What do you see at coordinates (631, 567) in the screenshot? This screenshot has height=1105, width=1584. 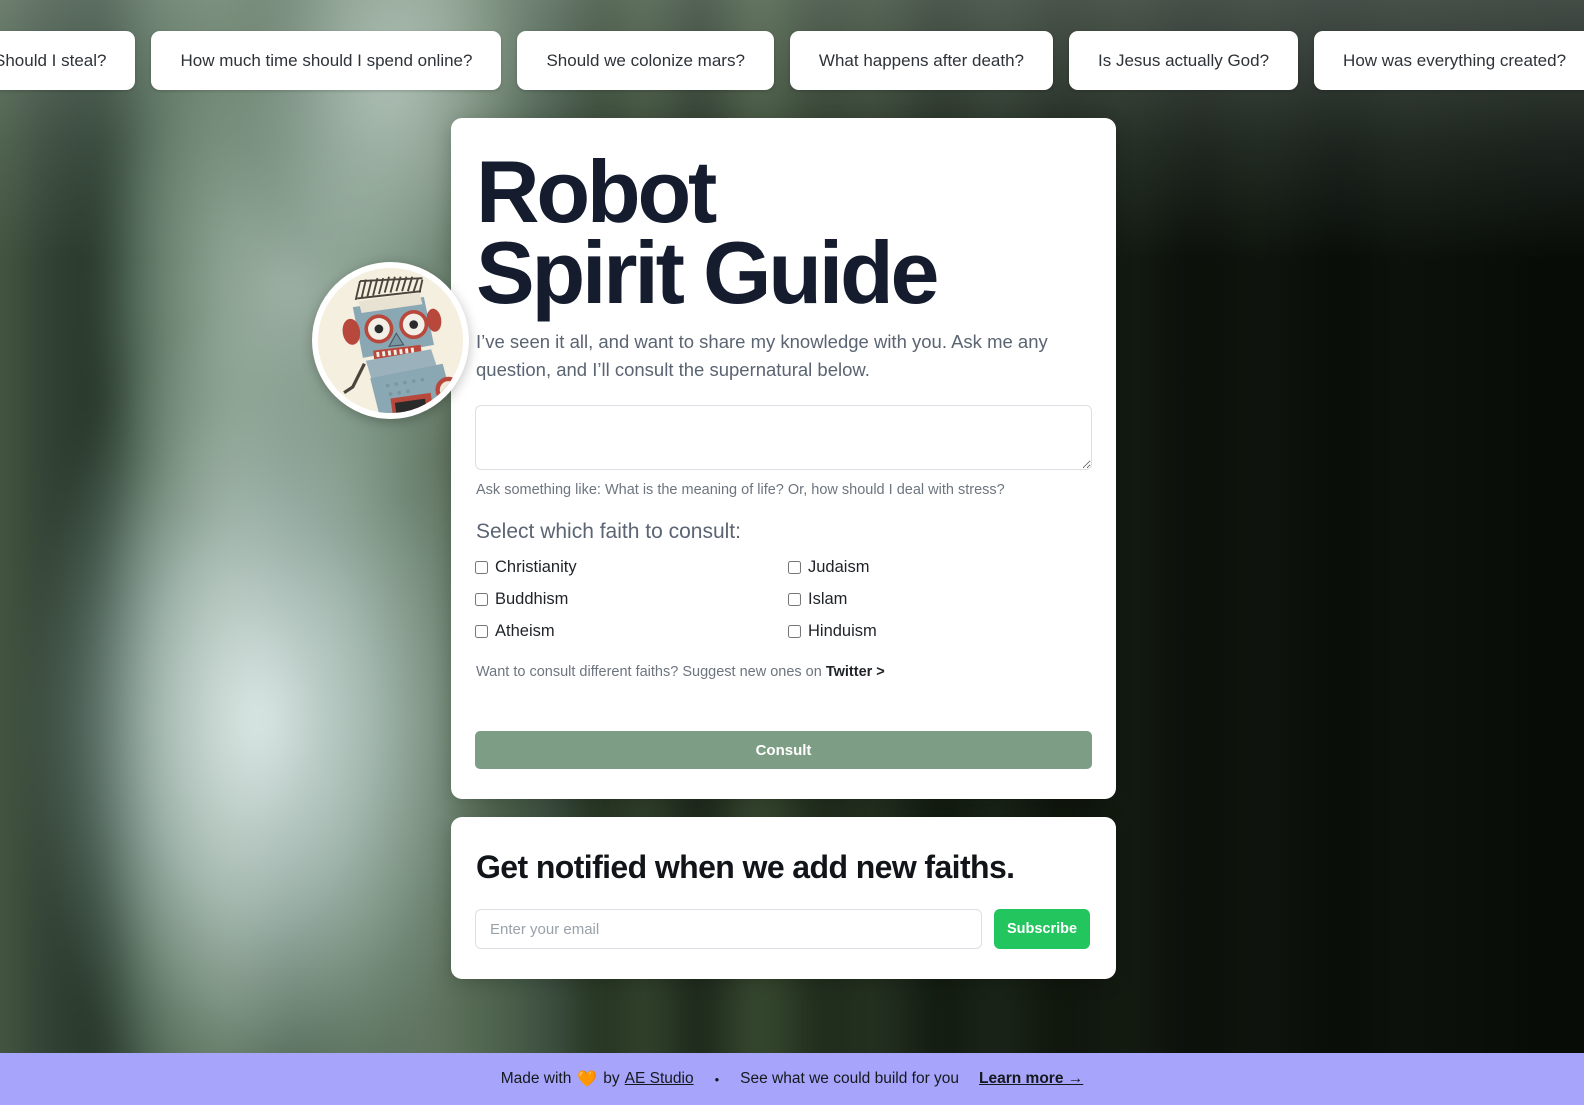 I see `faith-option-christianity: Christianity` at bounding box center [631, 567].